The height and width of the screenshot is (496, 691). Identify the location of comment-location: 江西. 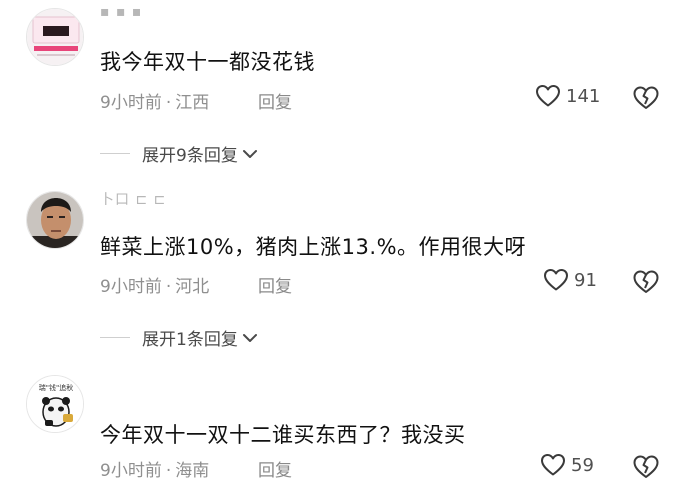
(192, 103).